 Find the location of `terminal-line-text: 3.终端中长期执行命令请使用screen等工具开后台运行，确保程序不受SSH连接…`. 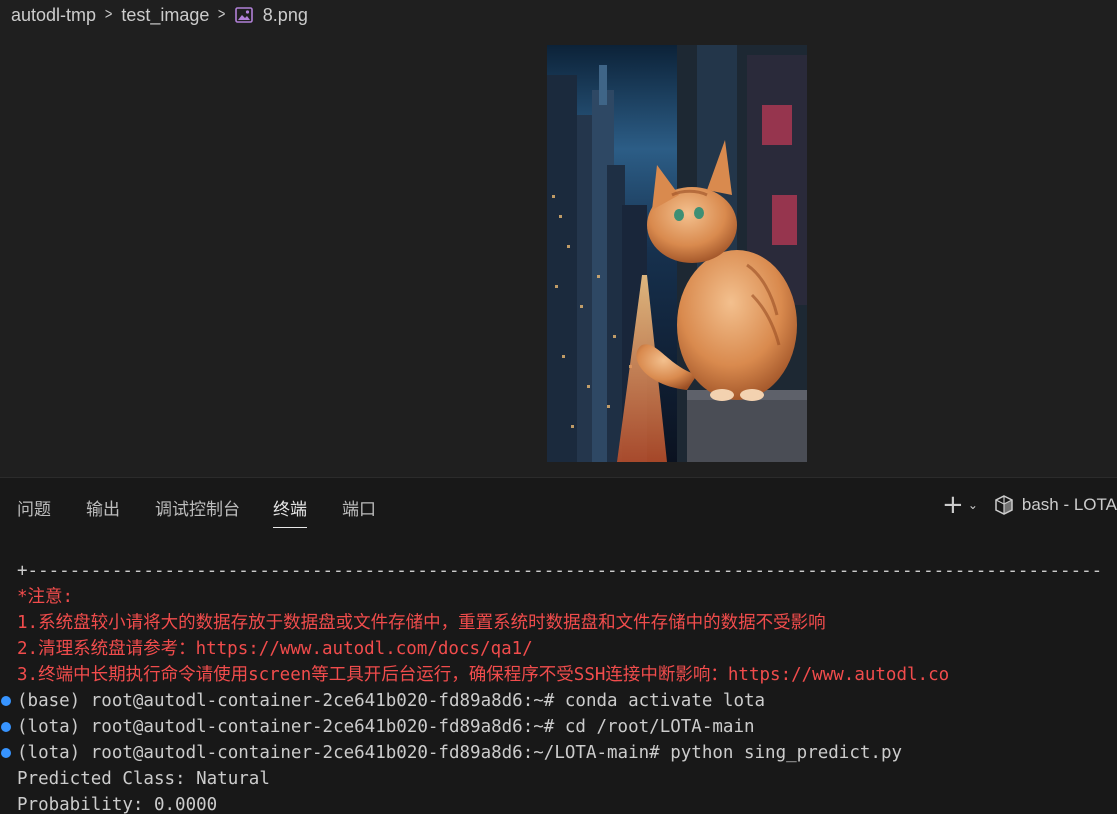

terminal-line-text: 3.终端中长期执行命令请使用screen等工具开后台运行，确保程序不受SSH连接… is located at coordinates (483, 675).